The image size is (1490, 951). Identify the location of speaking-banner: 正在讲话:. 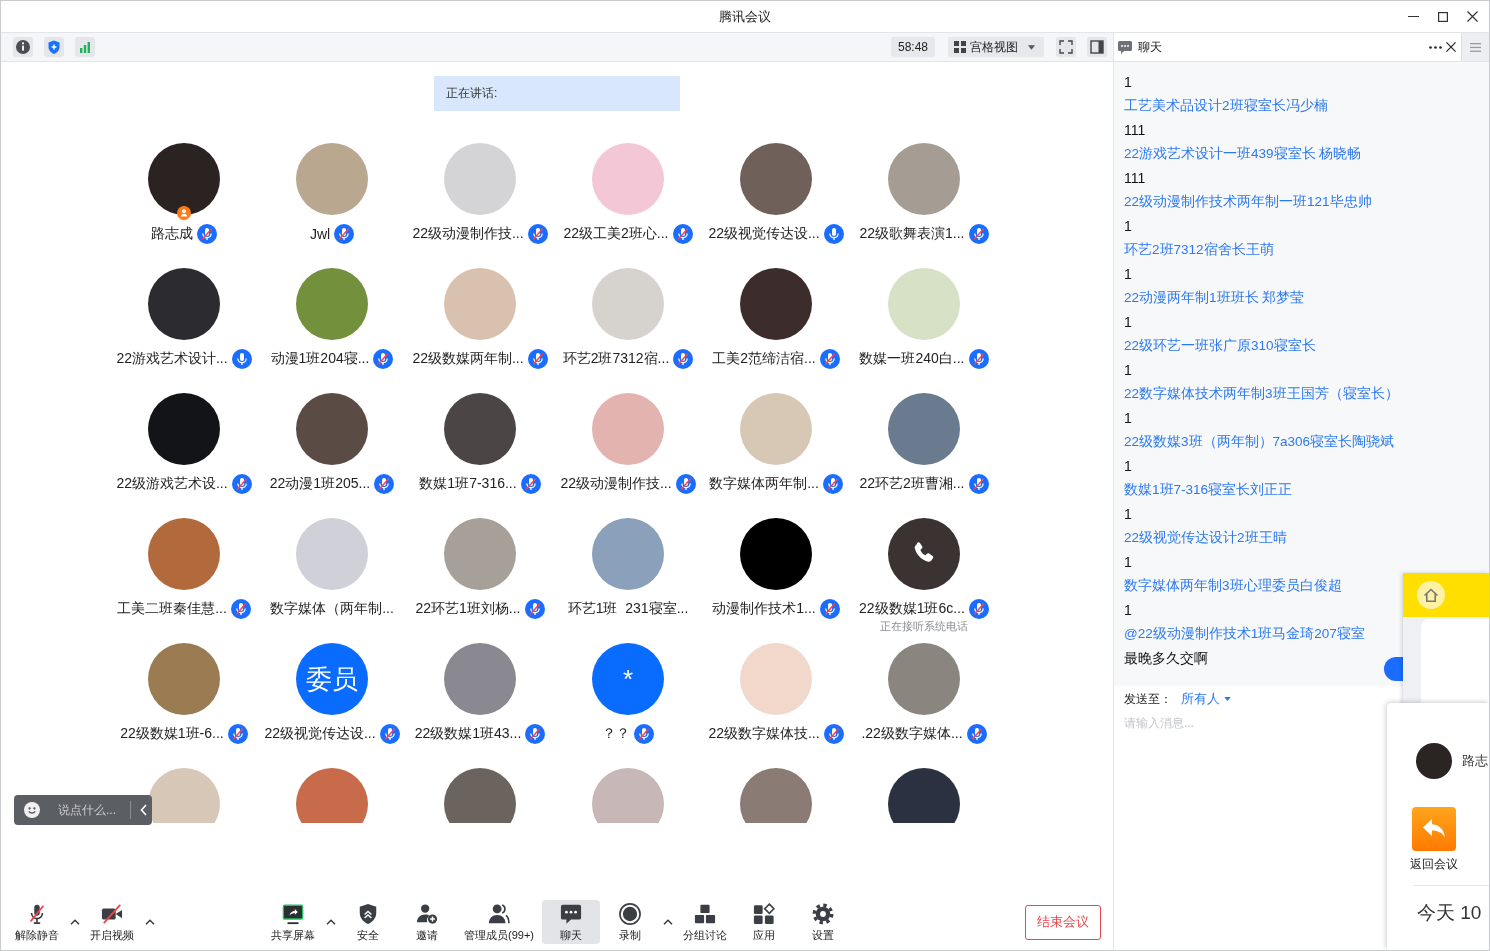
(557, 93).